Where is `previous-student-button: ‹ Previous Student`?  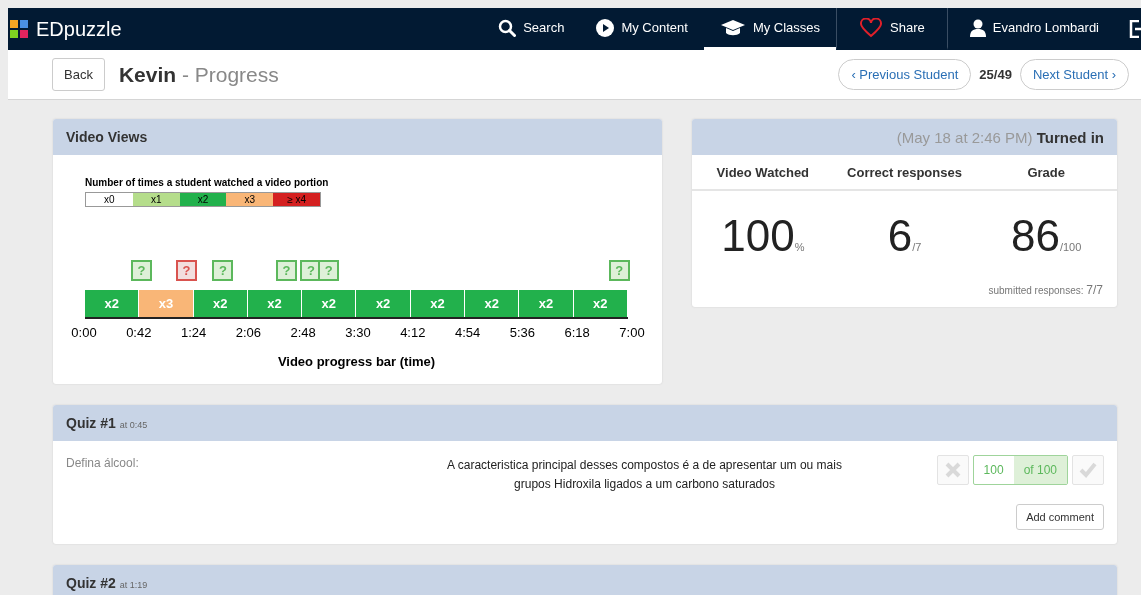
previous-student-button: ‹ Previous Student is located at coordinates (905, 74).